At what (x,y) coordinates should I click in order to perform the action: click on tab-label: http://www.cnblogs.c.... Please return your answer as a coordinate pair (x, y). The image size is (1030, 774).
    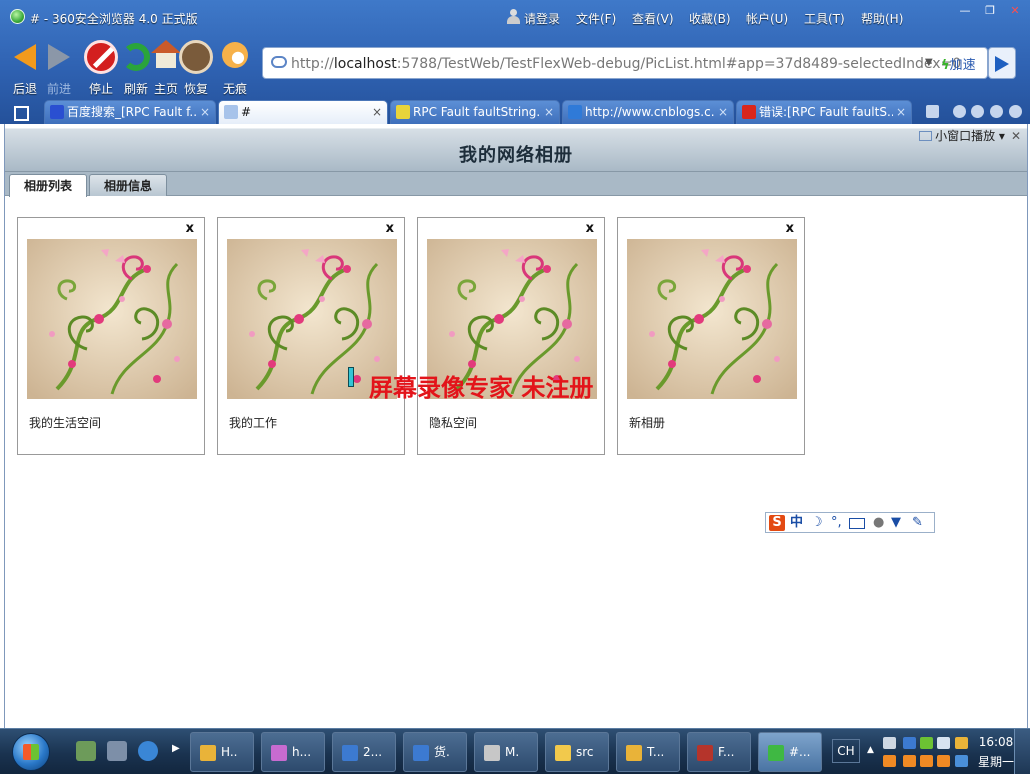
    Looking at the image, I should click on (650, 112).